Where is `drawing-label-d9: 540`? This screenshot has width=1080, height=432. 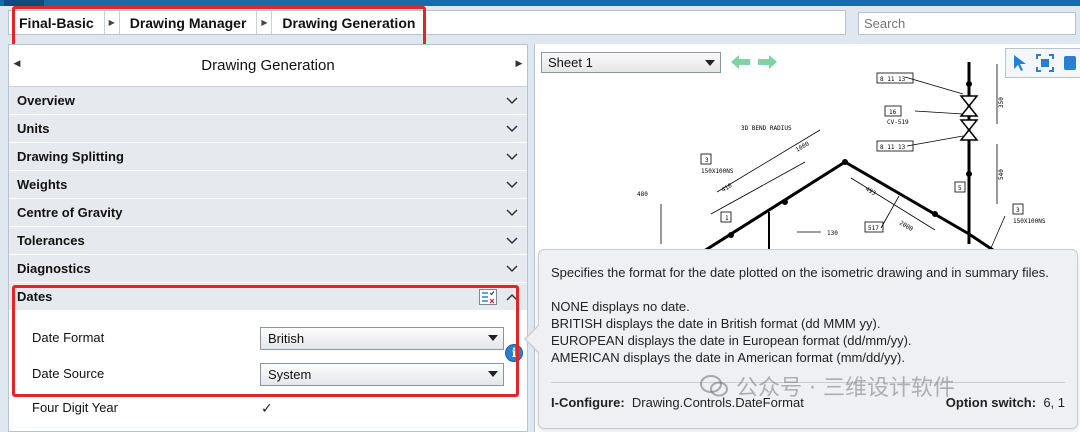 drawing-label-d9: 540 is located at coordinates (1001, 174).